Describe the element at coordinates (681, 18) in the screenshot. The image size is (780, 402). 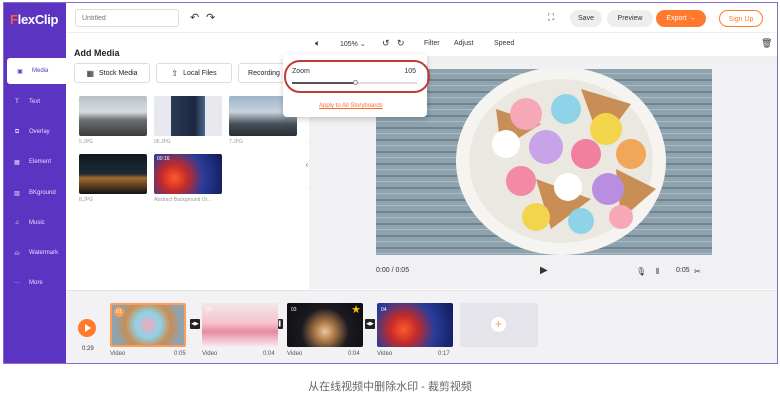
I see `export-button: Export →` at that location.